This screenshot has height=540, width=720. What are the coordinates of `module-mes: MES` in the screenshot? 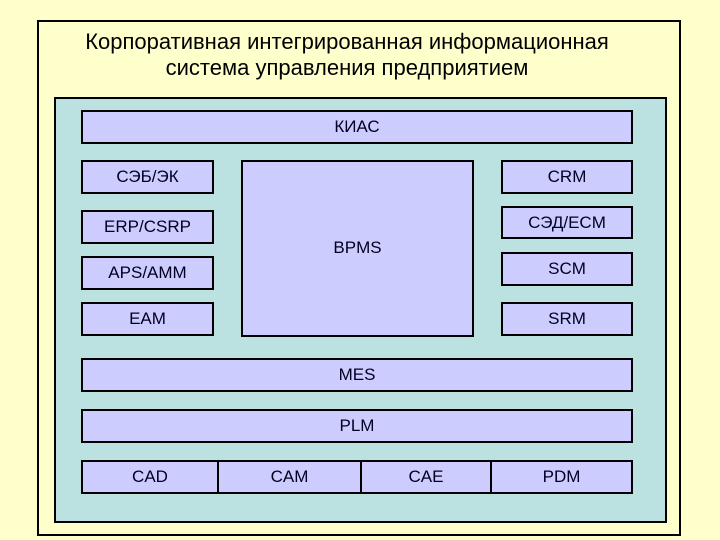 It's located at (357, 375).